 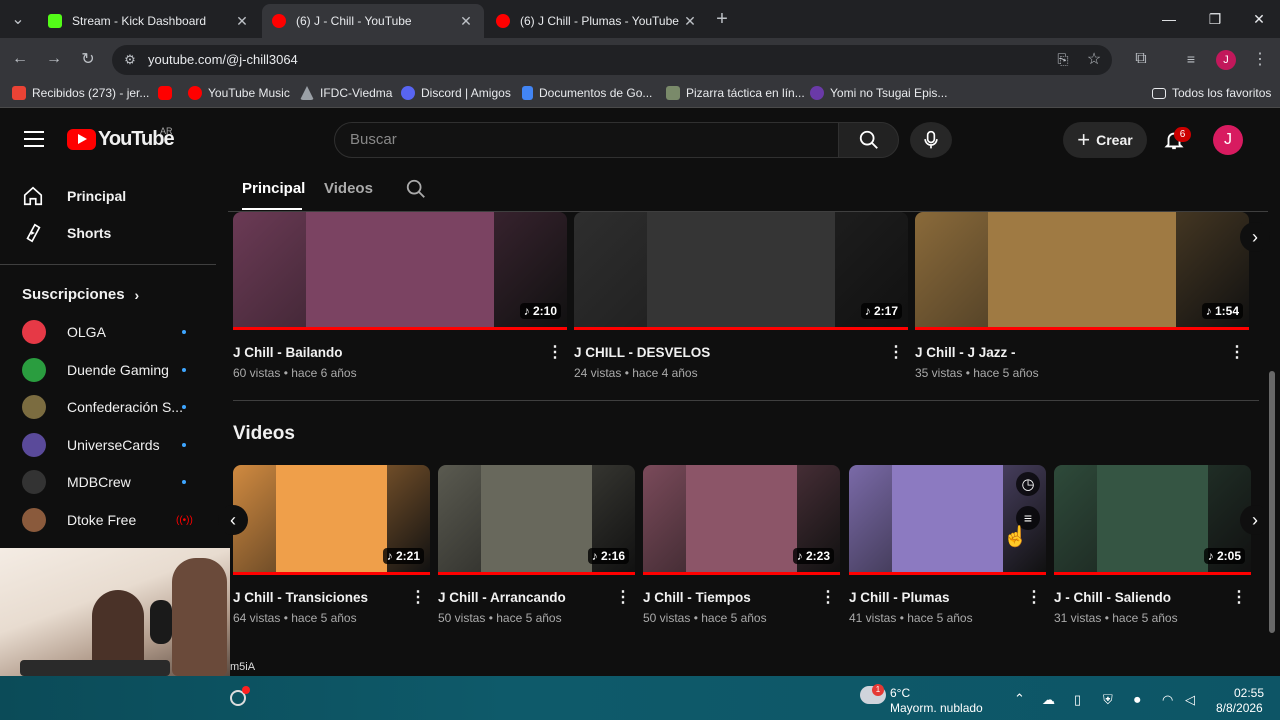 What do you see at coordinates (1228, 140) in the screenshot?
I see `account-avatar: J` at bounding box center [1228, 140].